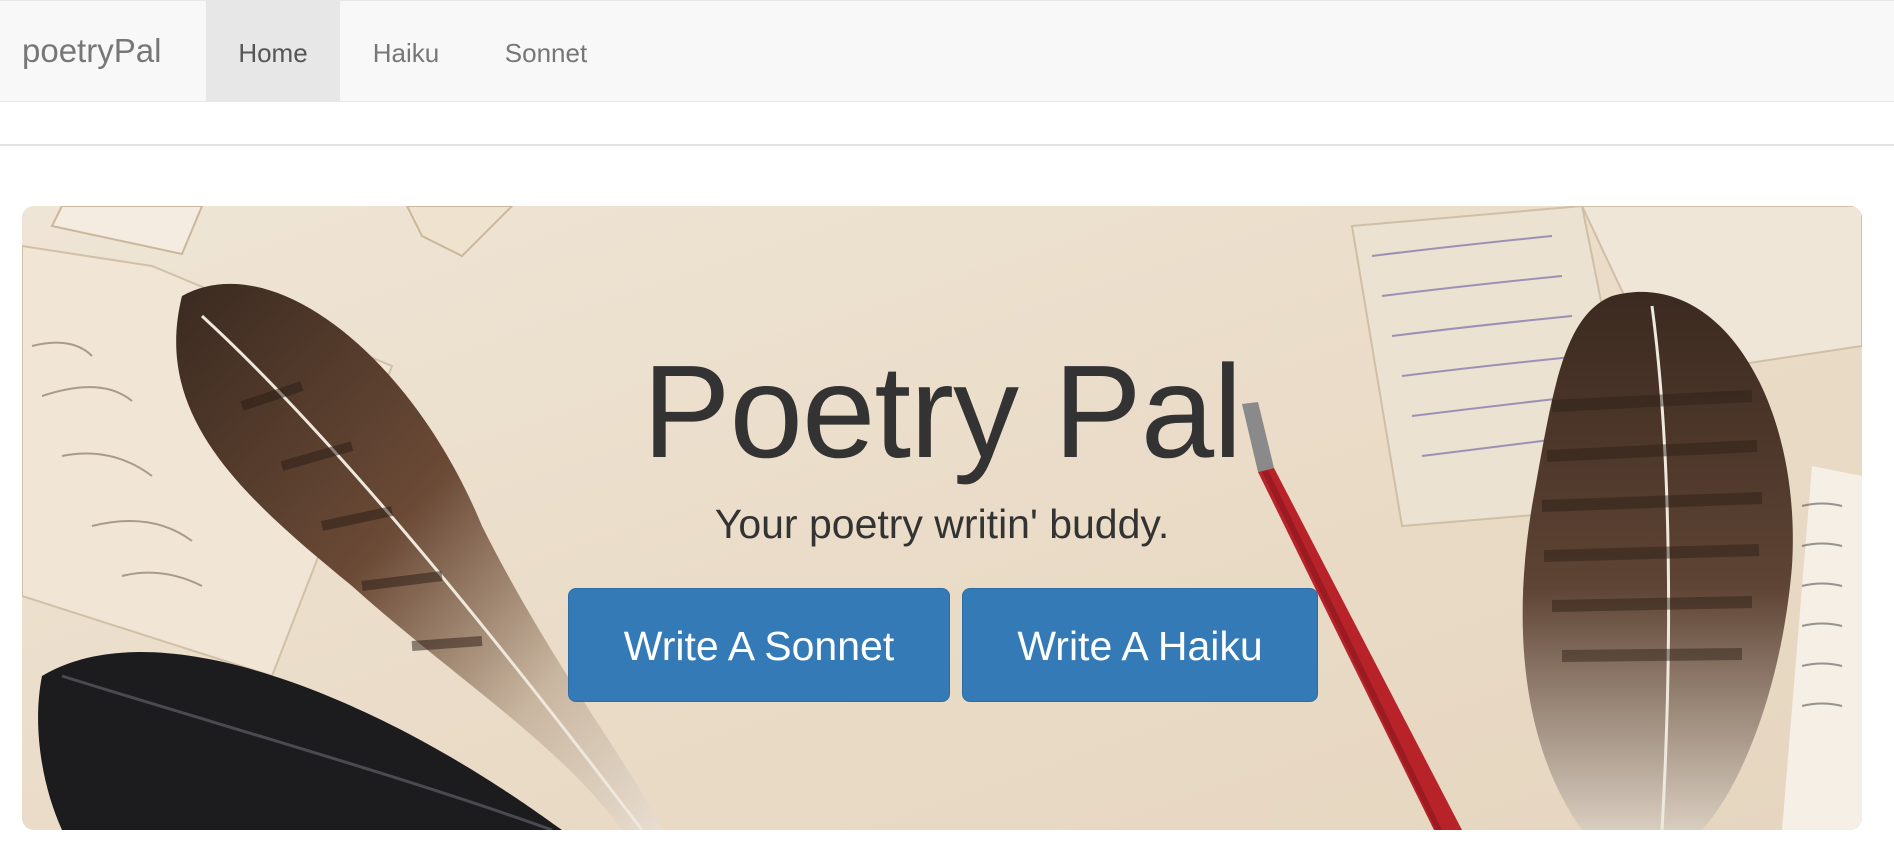 Image resolution: width=1894 pixels, height=858 pixels. What do you see at coordinates (947, 145) in the screenshot?
I see `page-divider` at bounding box center [947, 145].